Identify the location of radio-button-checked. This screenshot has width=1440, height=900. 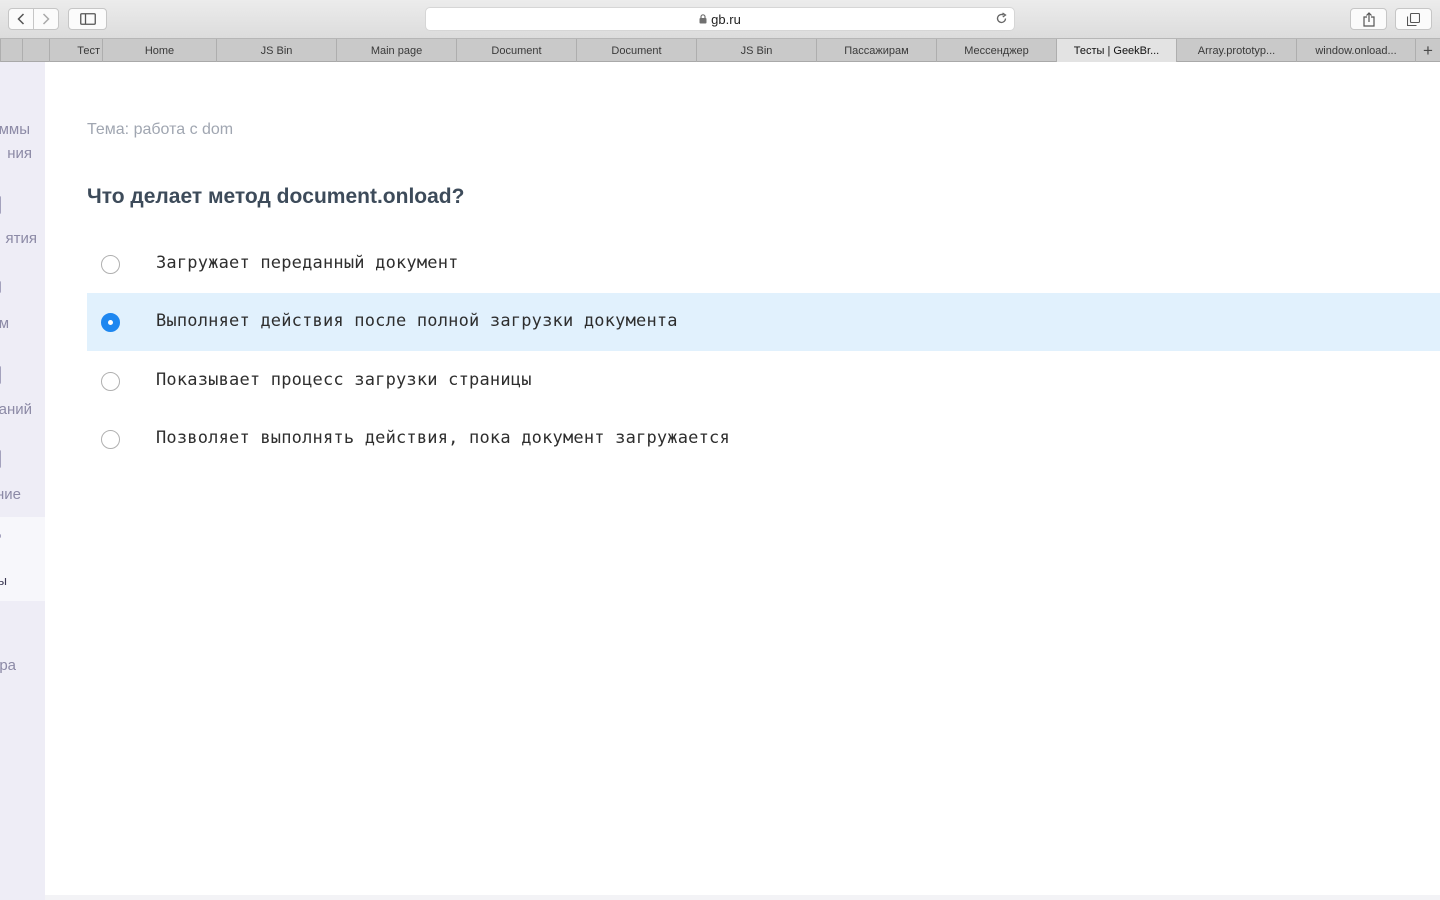
(110, 322).